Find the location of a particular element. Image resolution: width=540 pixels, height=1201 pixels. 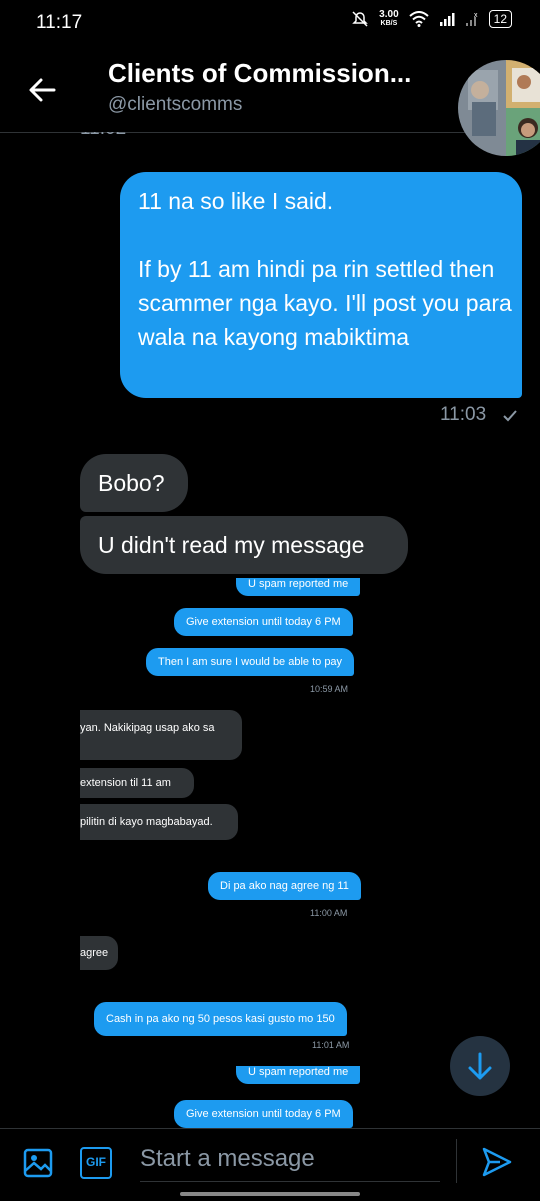

battery-indicator: 12 is located at coordinates (500, 19).